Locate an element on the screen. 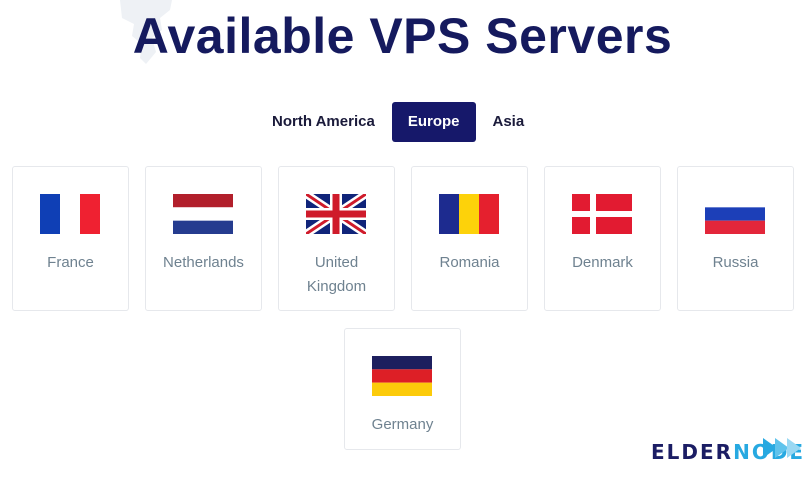  romania-flag-icon is located at coordinates (469, 214).